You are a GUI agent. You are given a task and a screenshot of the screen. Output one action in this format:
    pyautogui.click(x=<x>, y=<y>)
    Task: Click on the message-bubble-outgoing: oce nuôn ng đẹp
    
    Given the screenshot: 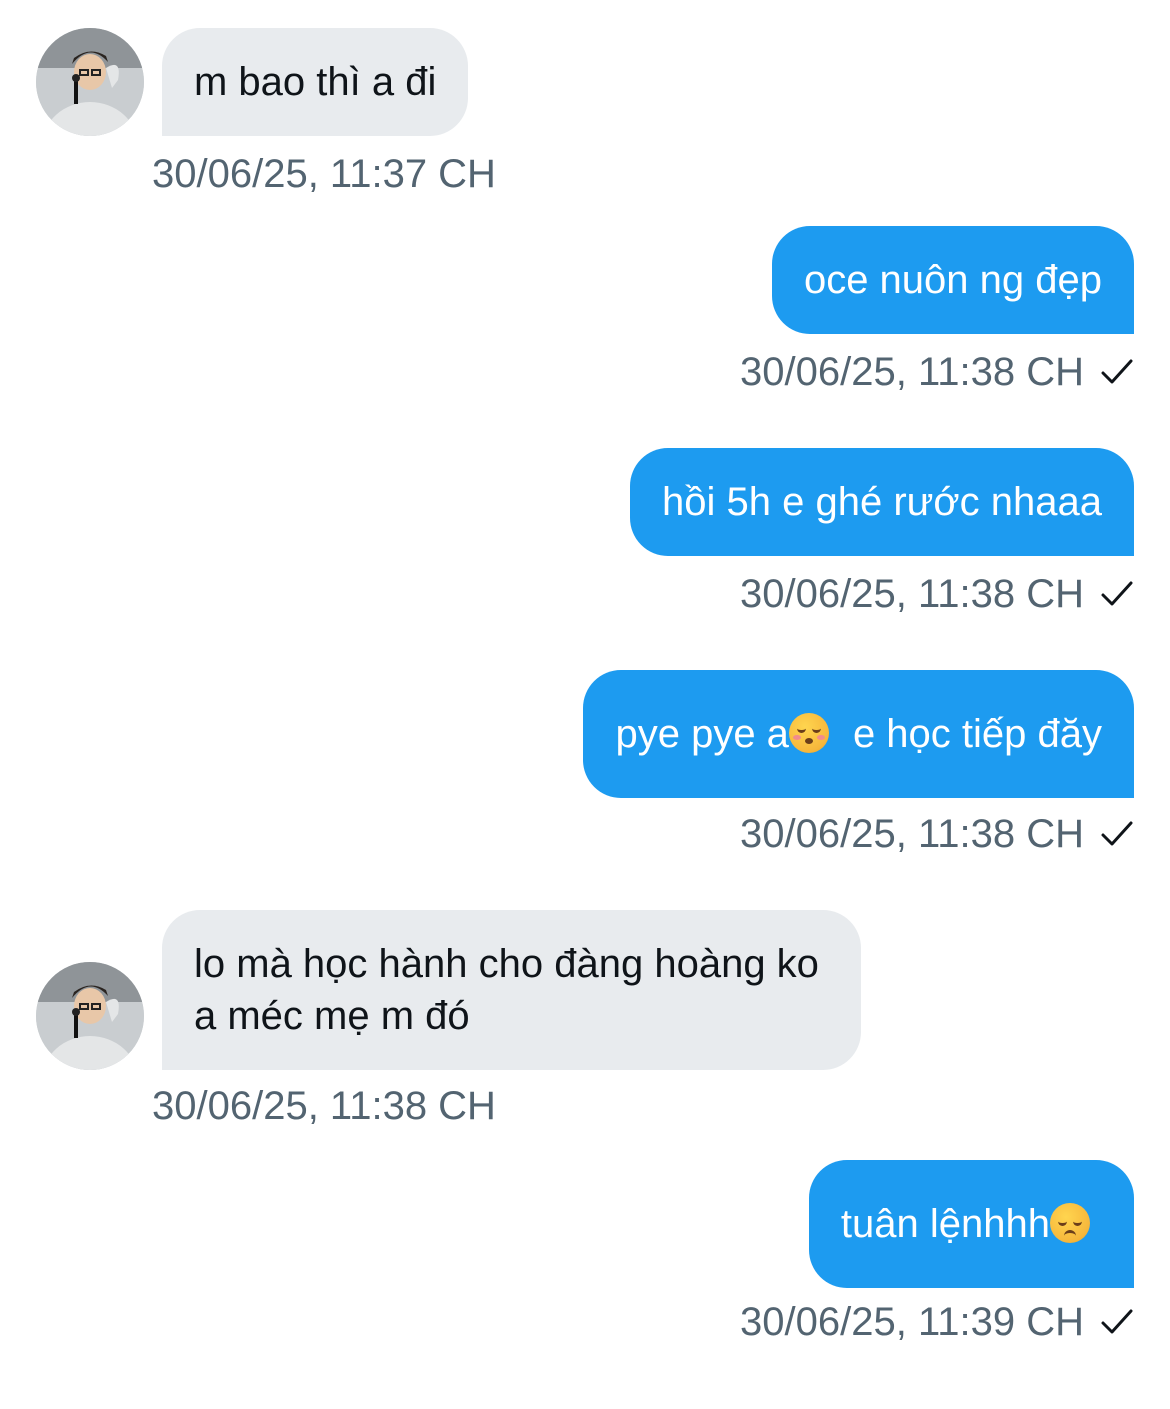 What is the action you would take?
    pyautogui.click(x=952, y=280)
    